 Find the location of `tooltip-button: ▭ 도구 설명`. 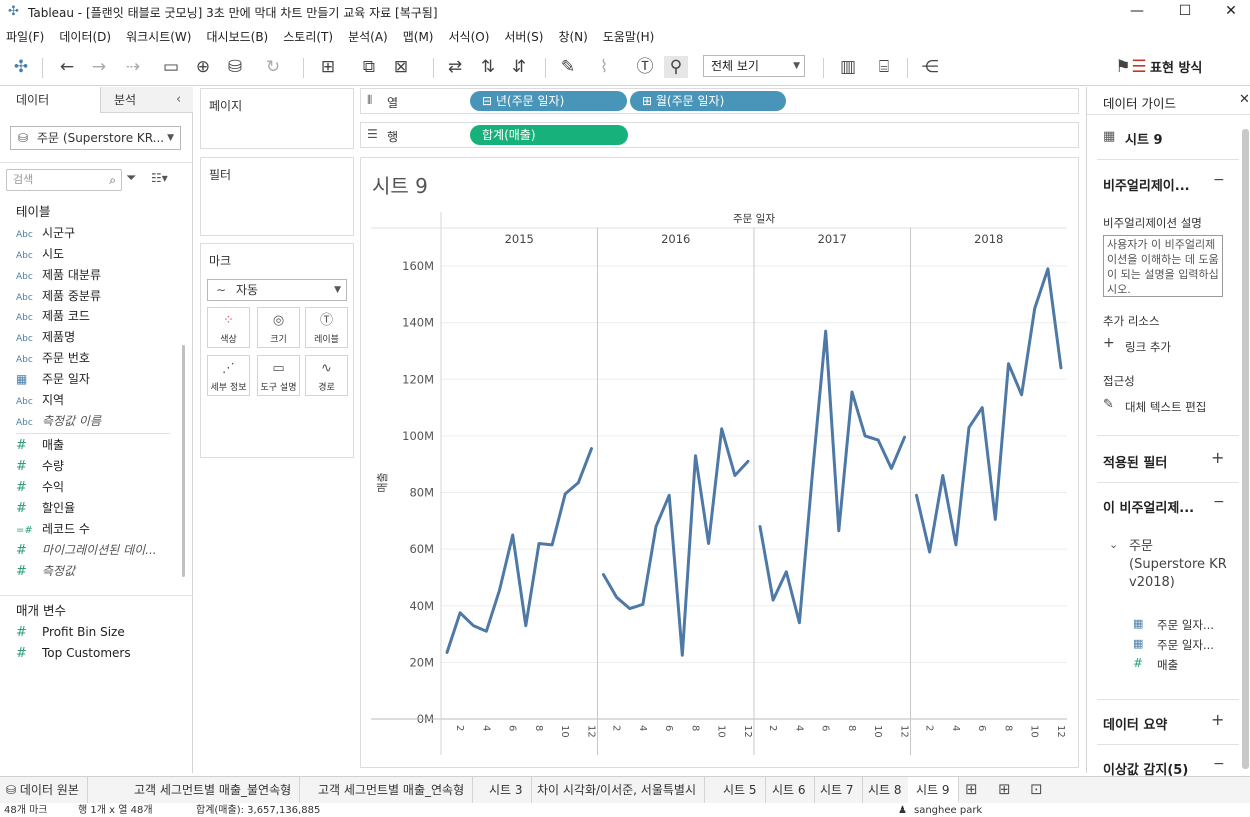

tooltip-button: ▭ 도구 설명 is located at coordinates (278, 375).